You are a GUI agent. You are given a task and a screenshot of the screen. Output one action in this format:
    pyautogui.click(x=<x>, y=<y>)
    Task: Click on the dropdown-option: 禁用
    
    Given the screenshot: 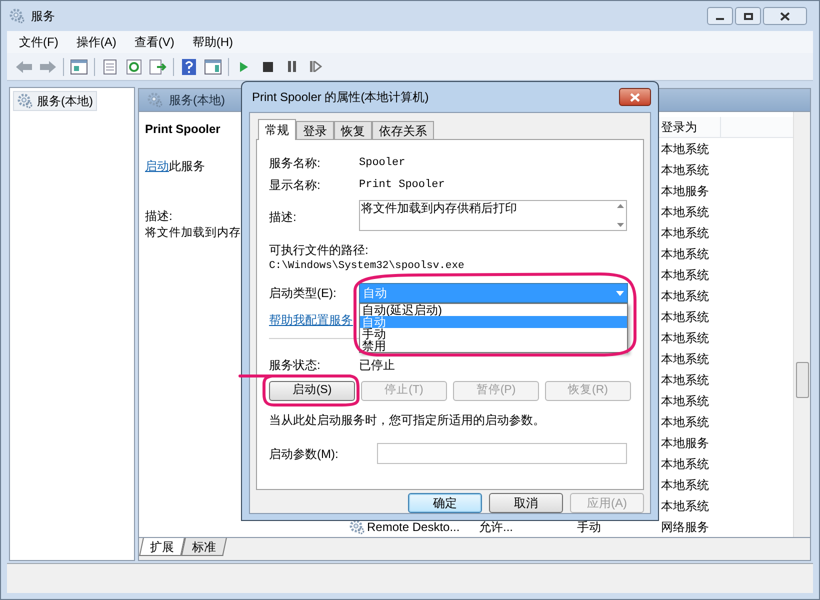 What is the action you would take?
    pyautogui.click(x=493, y=346)
    